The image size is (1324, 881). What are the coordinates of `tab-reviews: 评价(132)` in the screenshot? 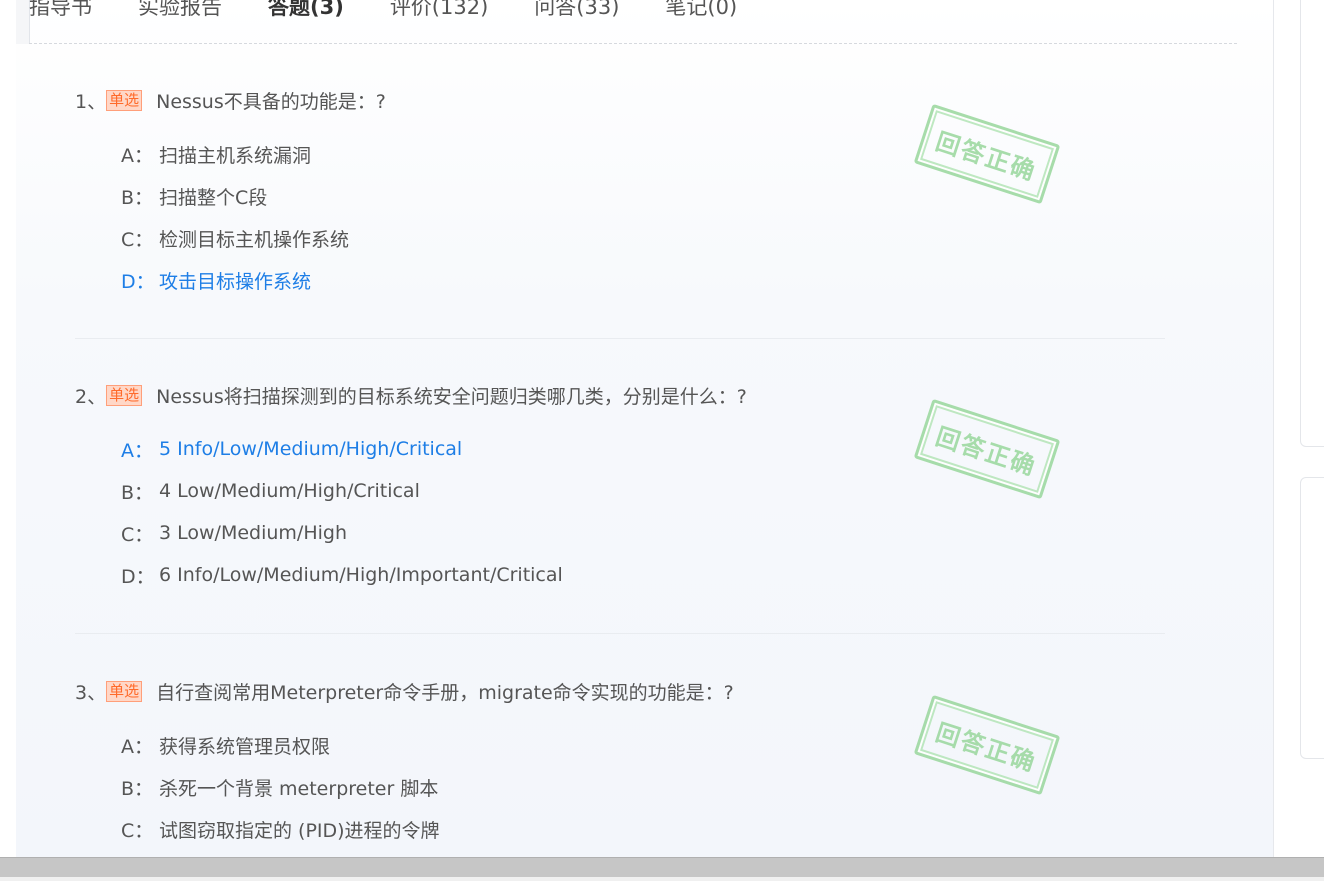 It's located at (439, 10).